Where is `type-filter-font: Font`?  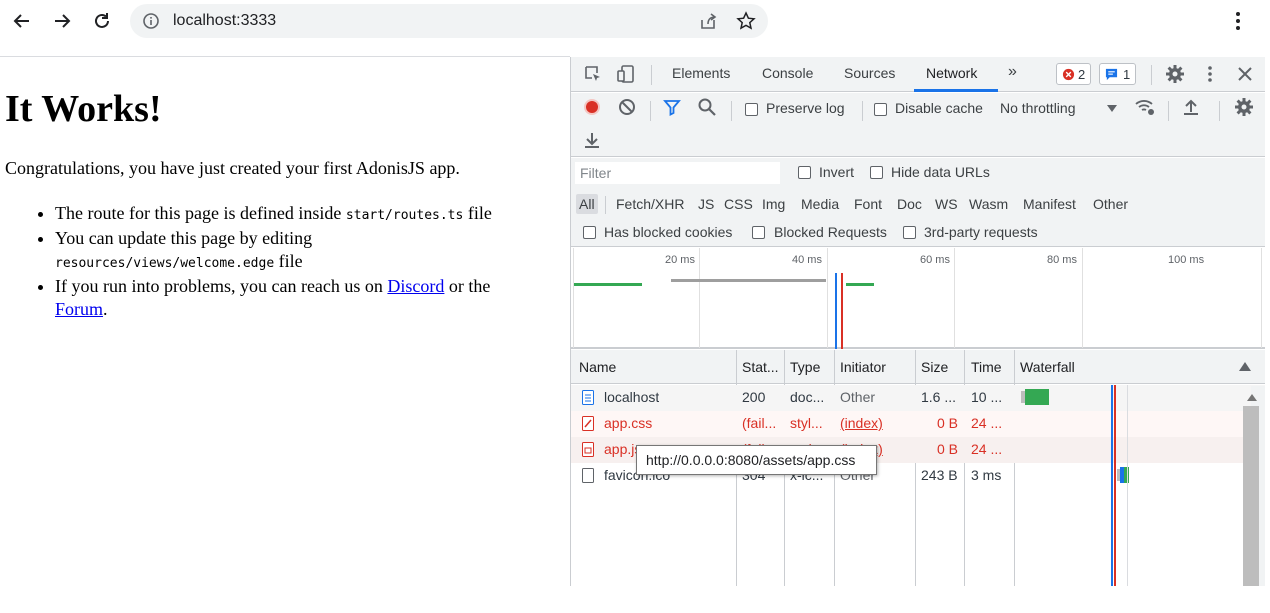 type-filter-font: Font is located at coordinates (868, 204).